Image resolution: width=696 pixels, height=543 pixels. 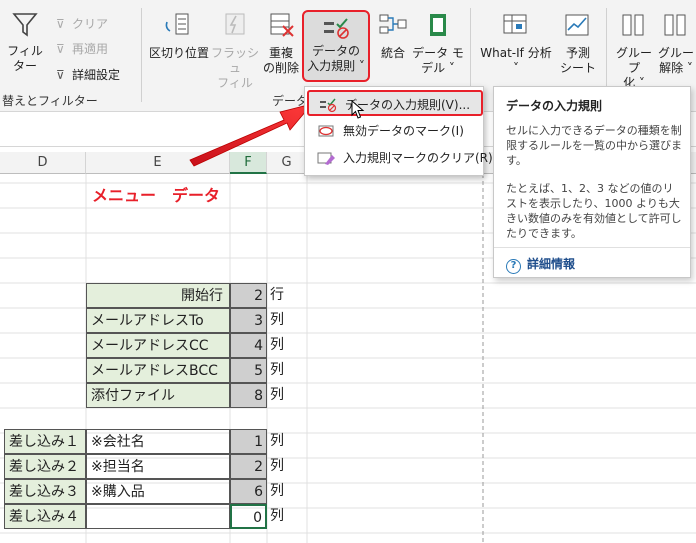 I want to click on config-label-4: 添付ファイル, so click(x=158, y=395).